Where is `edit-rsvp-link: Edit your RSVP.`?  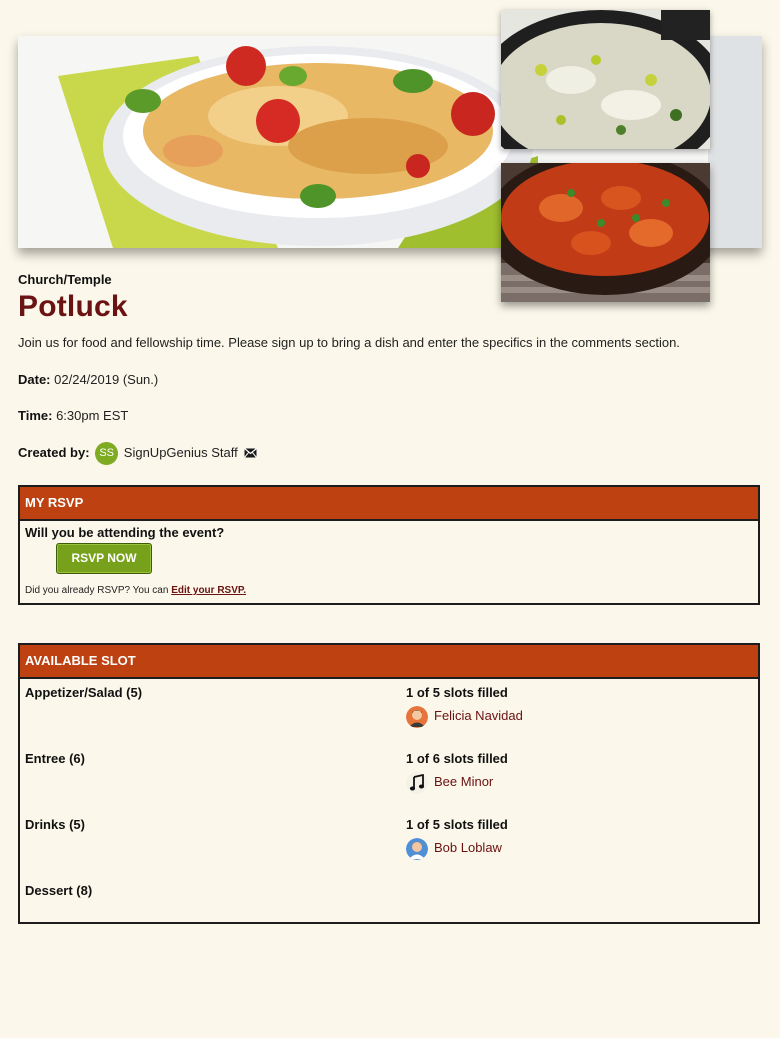 edit-rsvp-link: Edit your RSVP. is located at coordinates (208, 590).